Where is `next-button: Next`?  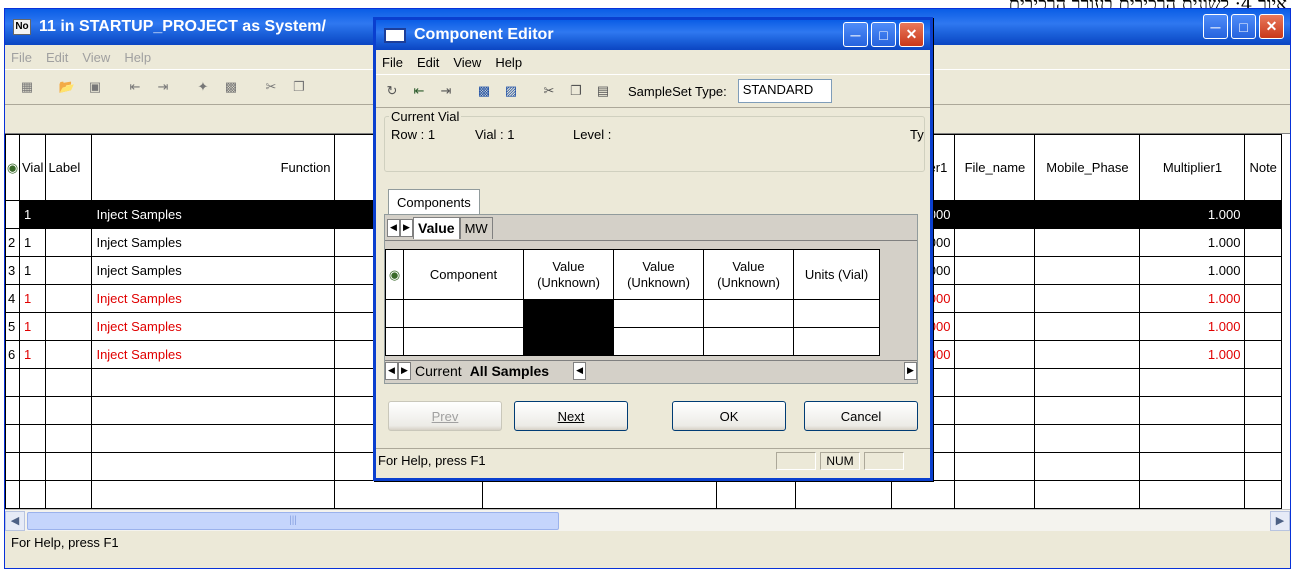 next-button: Next is located at coordinates (571, 416).